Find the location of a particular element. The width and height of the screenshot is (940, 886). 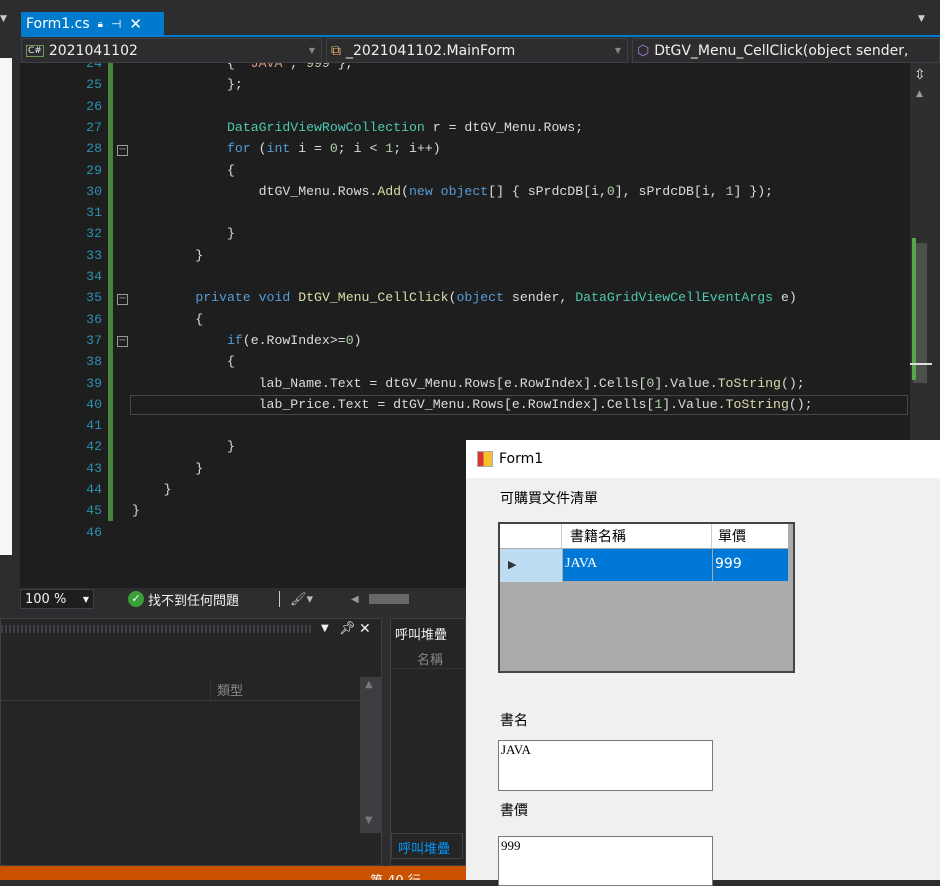

line-number: 25 is located at coordinates (94, 85).